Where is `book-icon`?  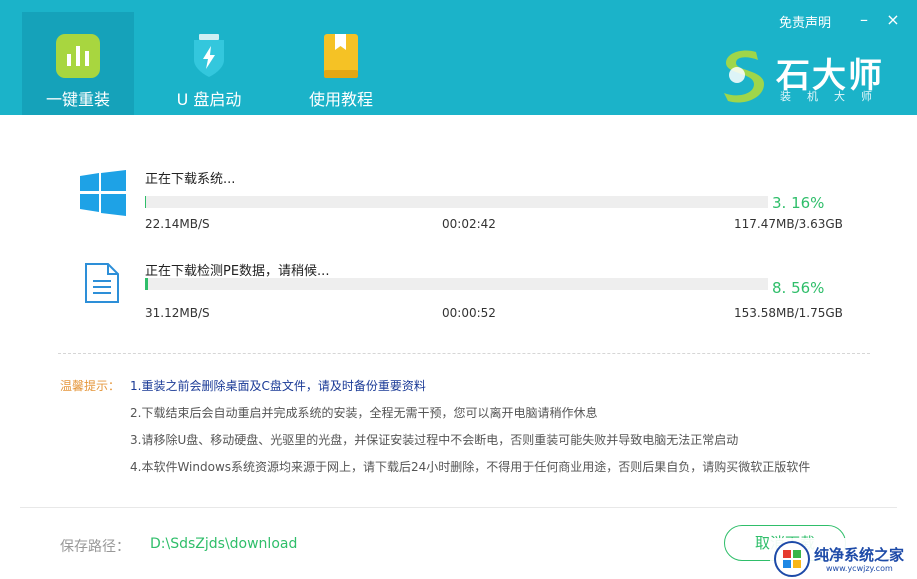 book-icon is located at coordinates (341, 56).